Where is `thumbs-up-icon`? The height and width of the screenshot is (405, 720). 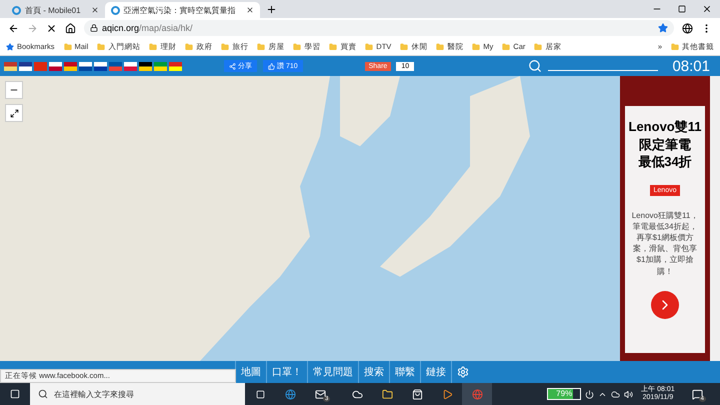
thumbs-up-icon is located at coordinates (271, 66).